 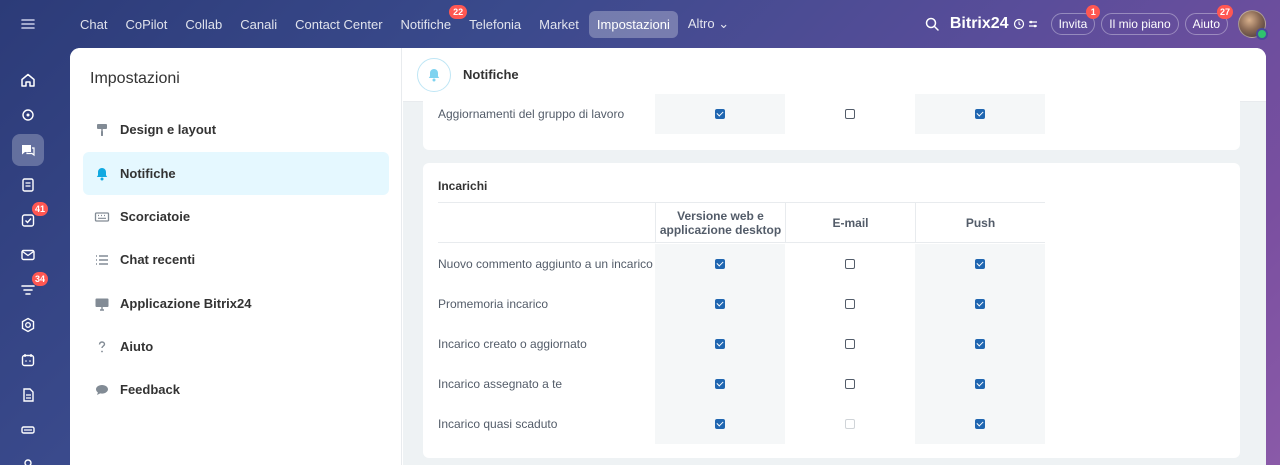 What do you see at coordinates (203, 24) in the screenshot?
I see `nav-collab: Collab` at bounding box center [203, 24].